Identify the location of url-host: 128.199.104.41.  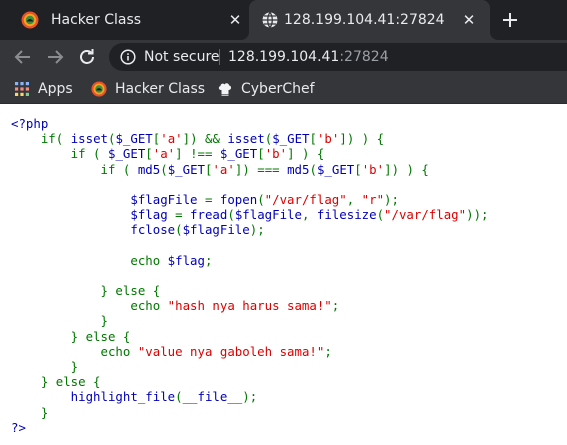
(284, 57).